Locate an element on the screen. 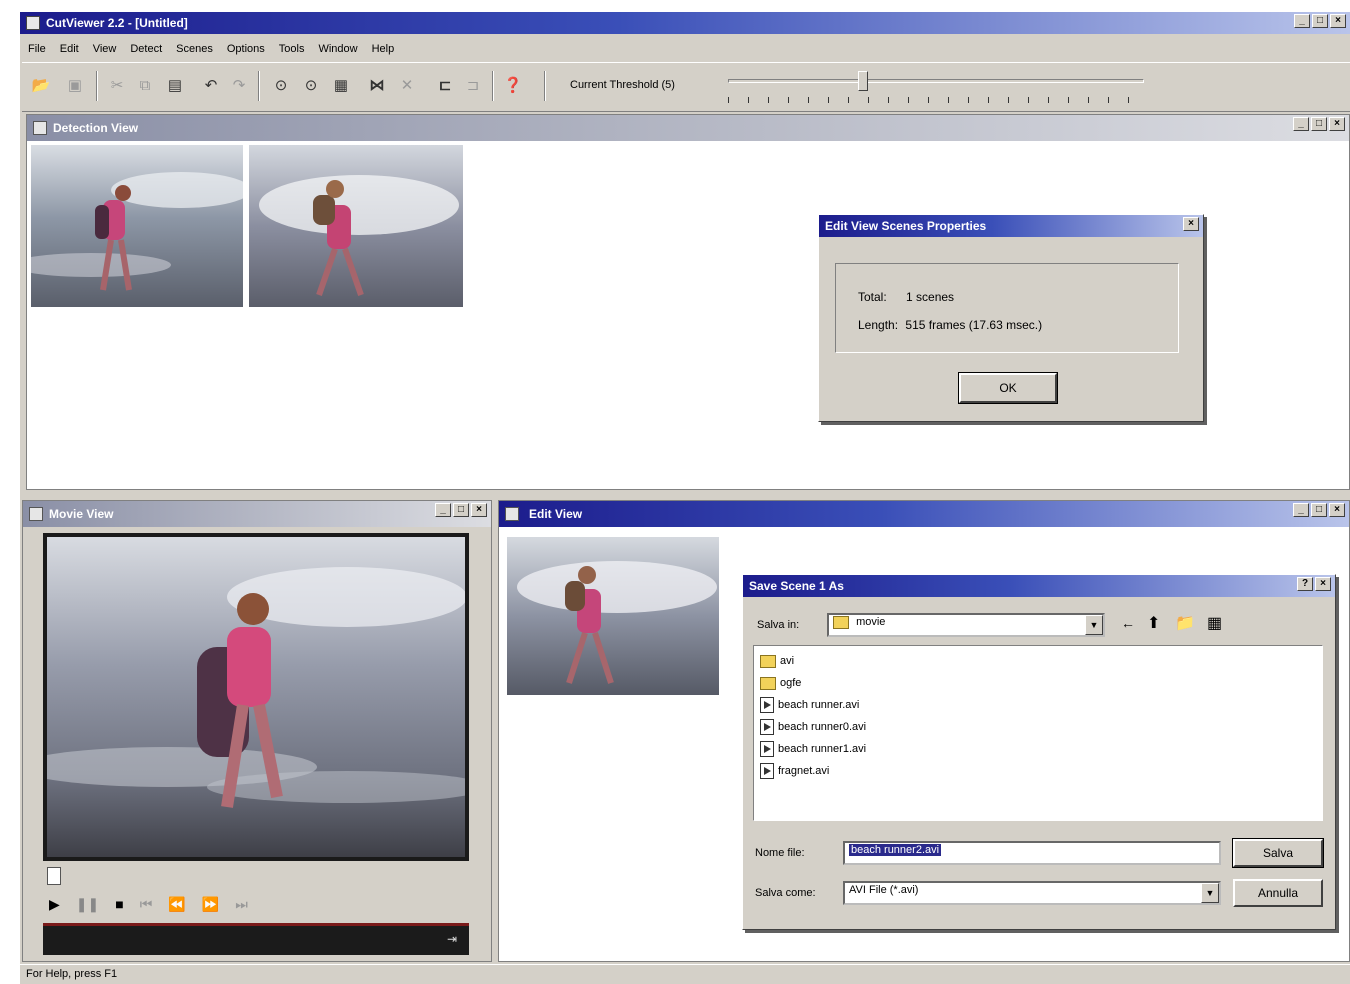  file-list-item: fragnet.avi is located at coordinates (1038, 771).